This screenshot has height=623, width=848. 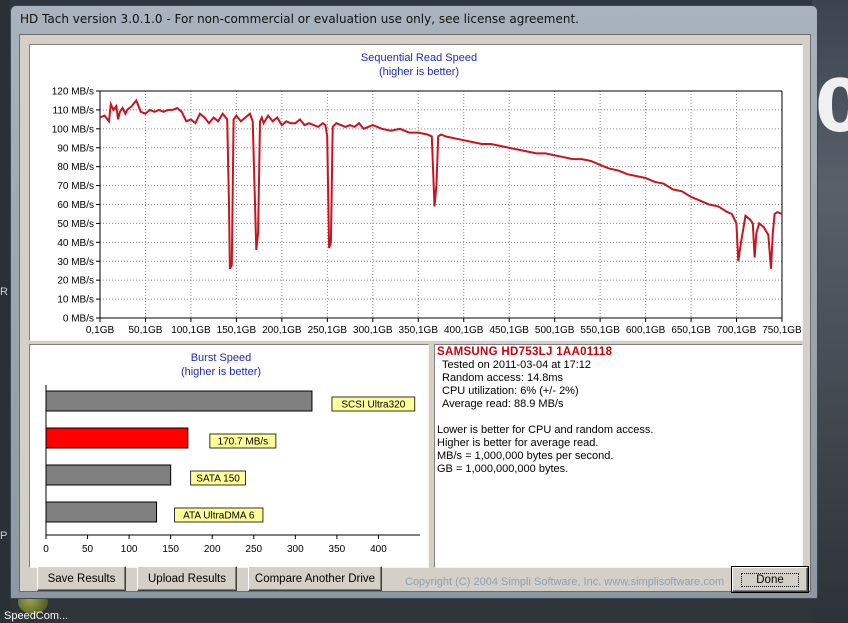 I want to click on y-tick-label: 90 MB/s, so click(x=75, y=148).